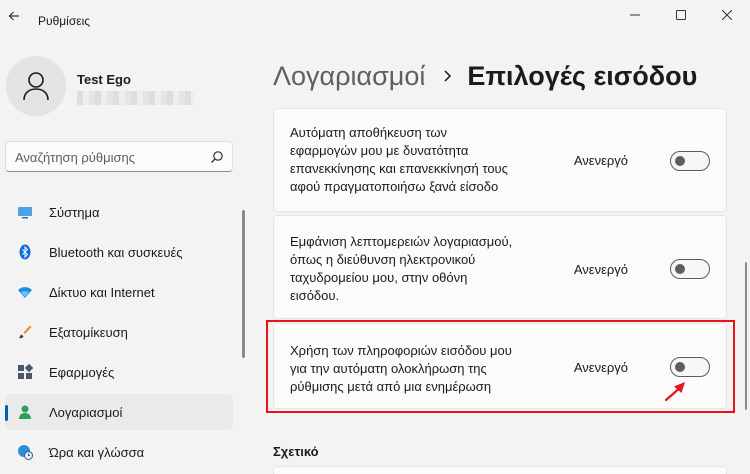 The width and height of the screenshot is (750, 474). What do you see at coordinates (500, 470) in the screenshot?
I see `related-card` at bounding box center [500, 470].